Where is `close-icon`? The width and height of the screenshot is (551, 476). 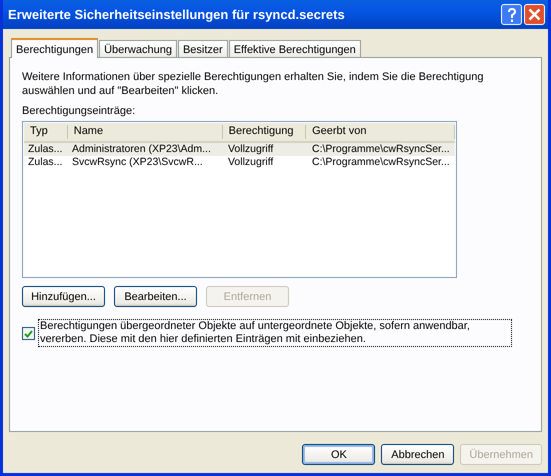
close-icon is located at coordinates (534, 14).